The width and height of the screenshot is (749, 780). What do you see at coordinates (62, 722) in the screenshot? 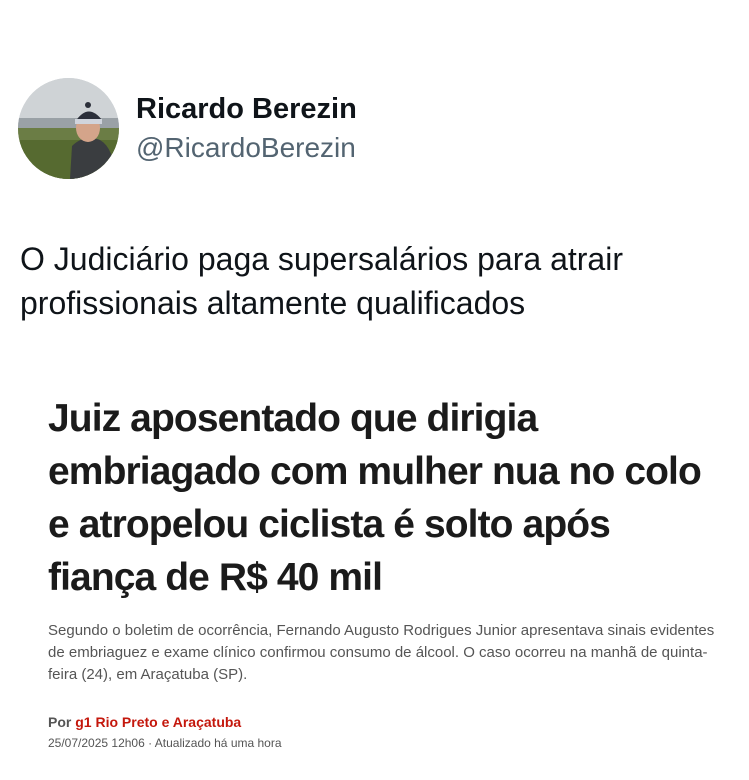
I see `byline-prefix: Por` at bounding box center [62, 722].